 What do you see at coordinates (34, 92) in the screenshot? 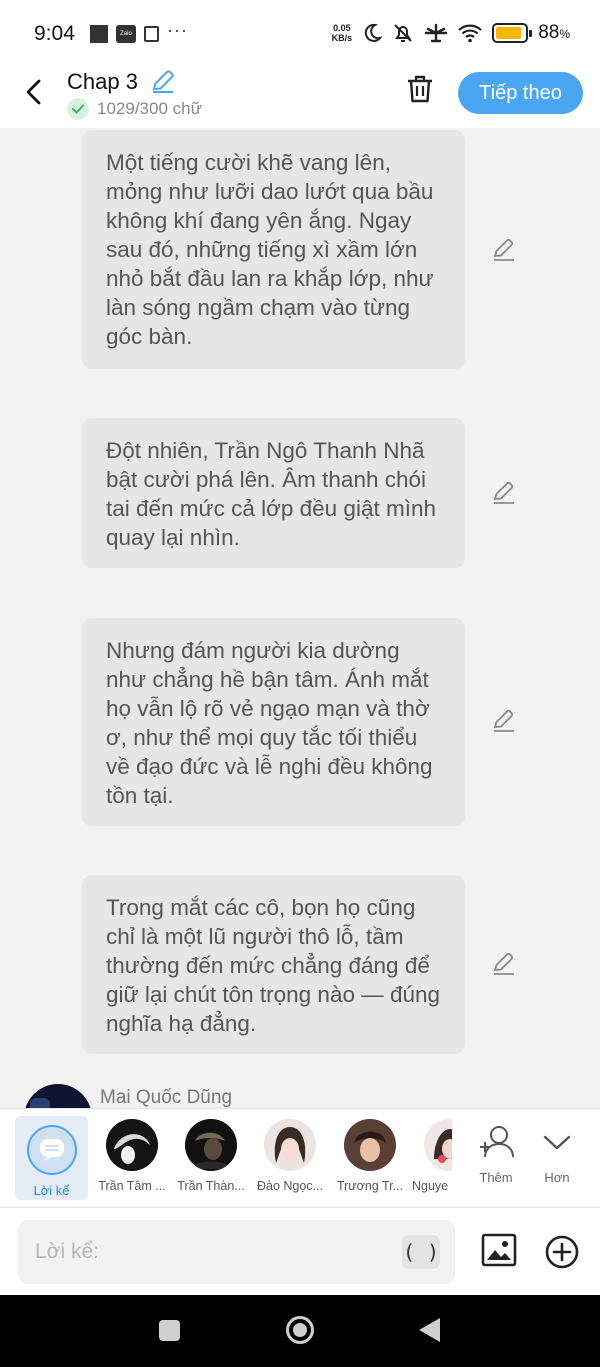
I see `chevron-left-icon` at bounding box center [34, 92].